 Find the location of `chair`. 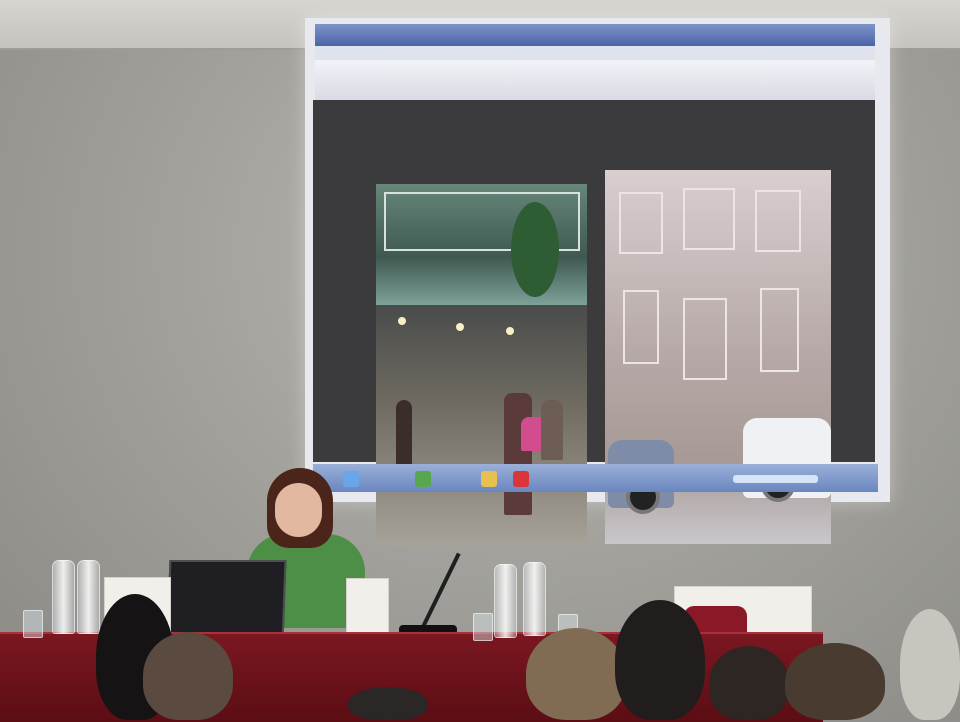

chair is located at coordinates (367, 607).